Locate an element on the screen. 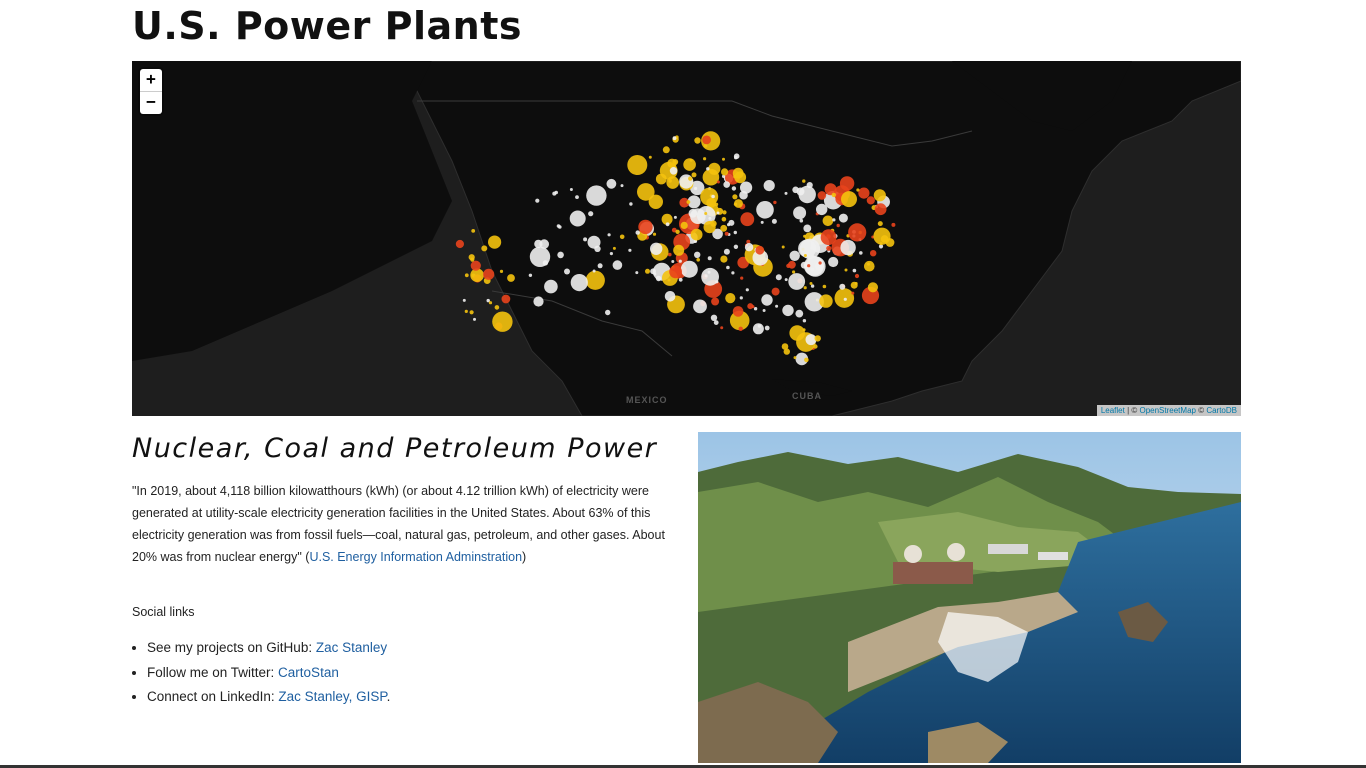 Image resolution: width=1366 pixels, height=768 pixels. zoom-in-button: + is located at coordinates (151, 80).